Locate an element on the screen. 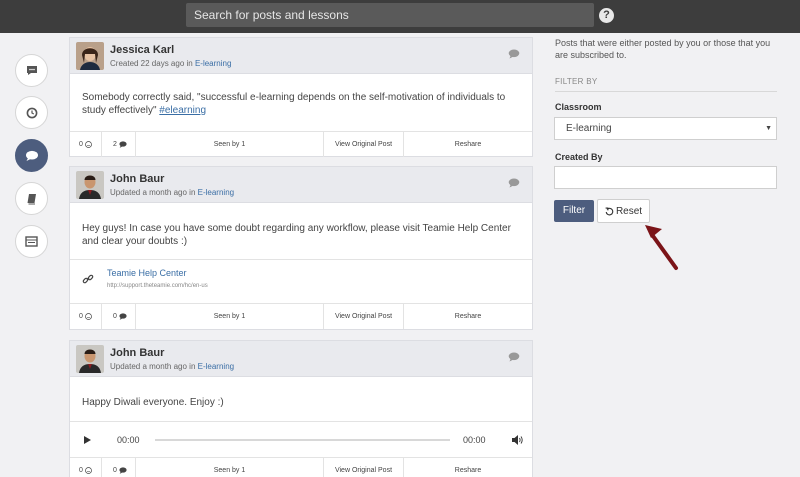  created-by-label: Created By is located at coordinates (579, 157).